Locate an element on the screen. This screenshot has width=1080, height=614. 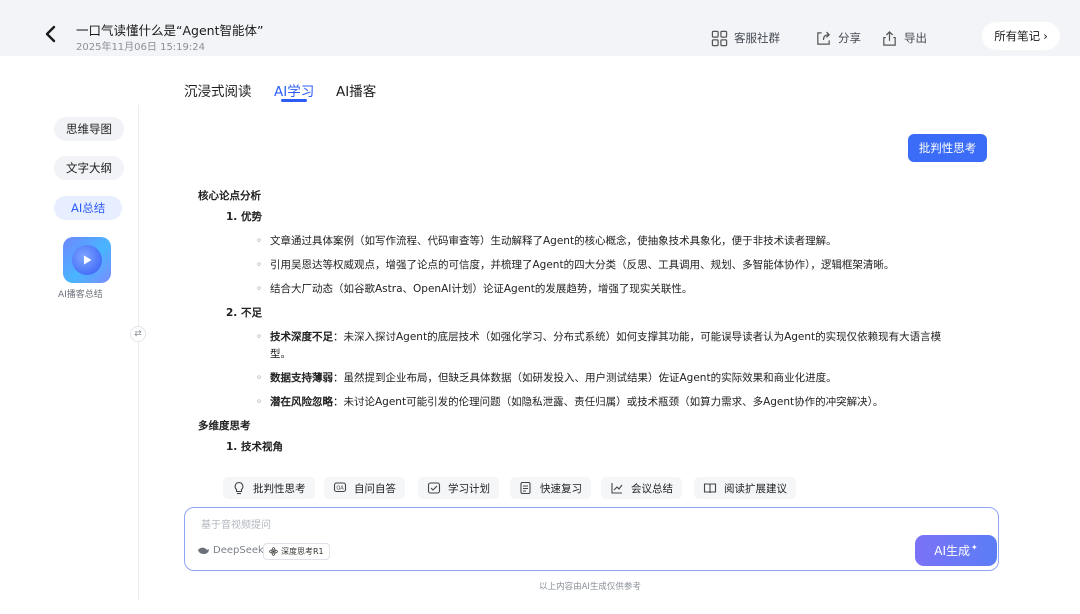
tool-label: 学习计划 is located at coordinates (469, 488).